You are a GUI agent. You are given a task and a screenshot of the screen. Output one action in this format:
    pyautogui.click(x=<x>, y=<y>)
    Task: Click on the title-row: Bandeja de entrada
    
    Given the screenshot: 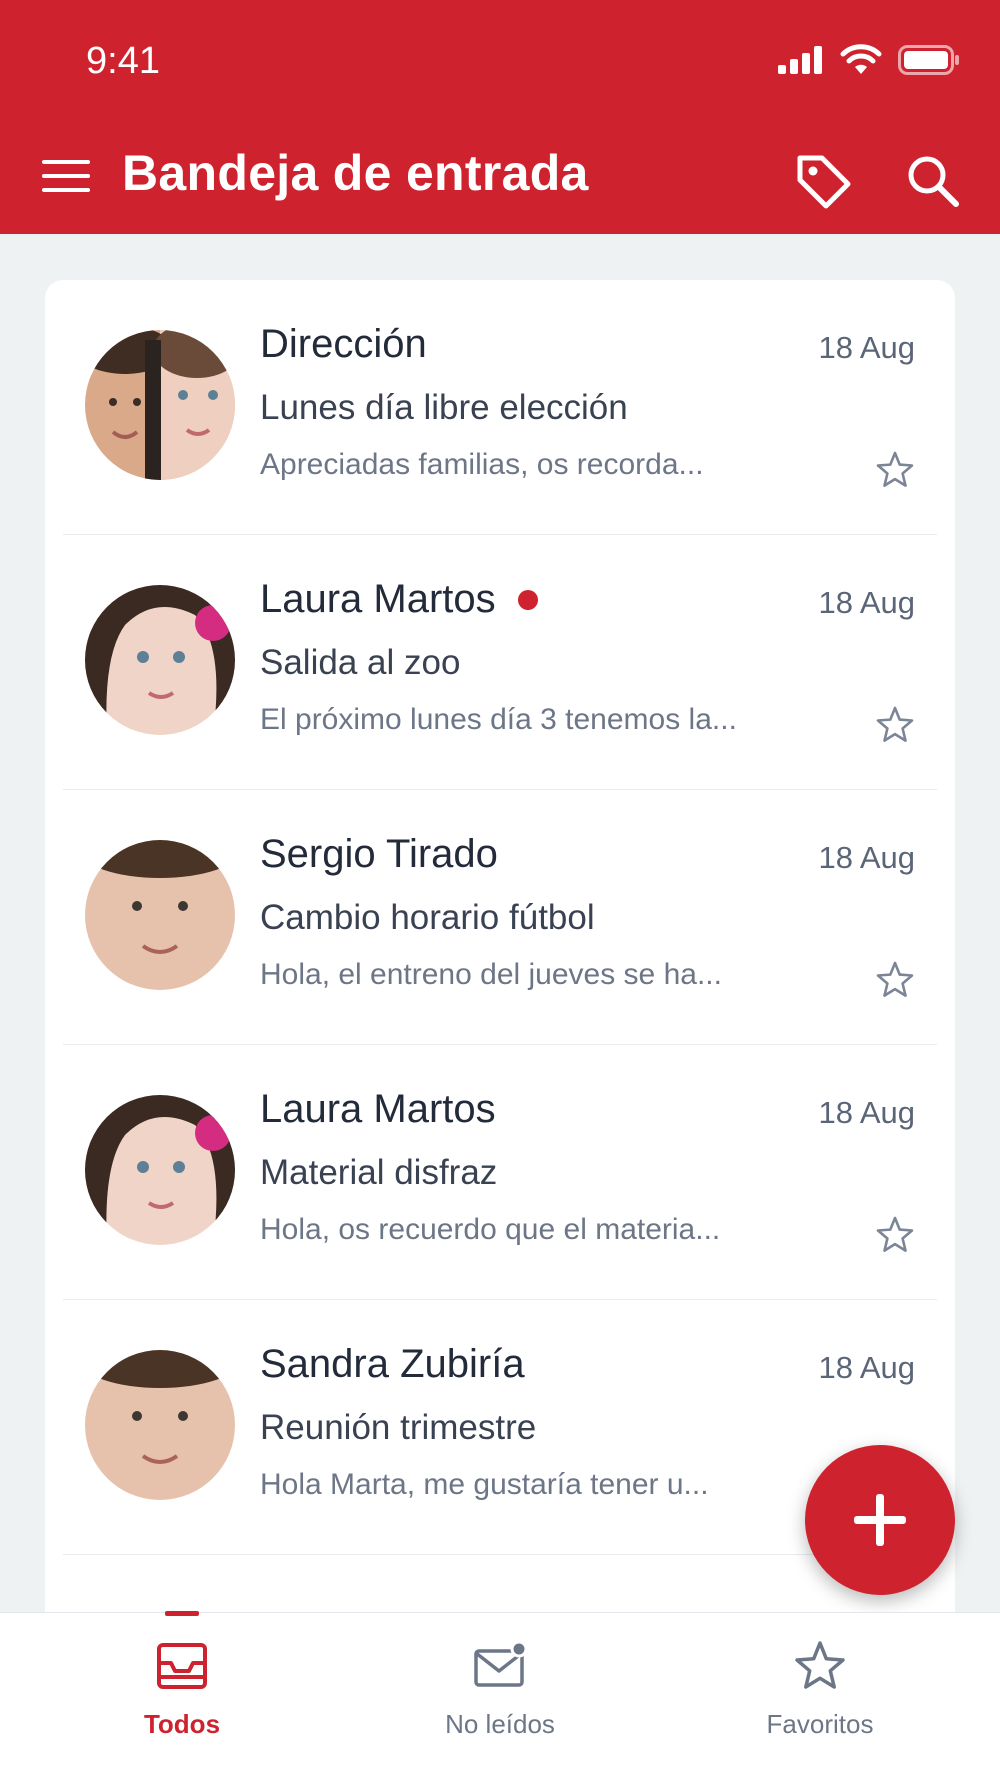 What is the action you would take?
    pyautogui.click(x=500, y=176)
    